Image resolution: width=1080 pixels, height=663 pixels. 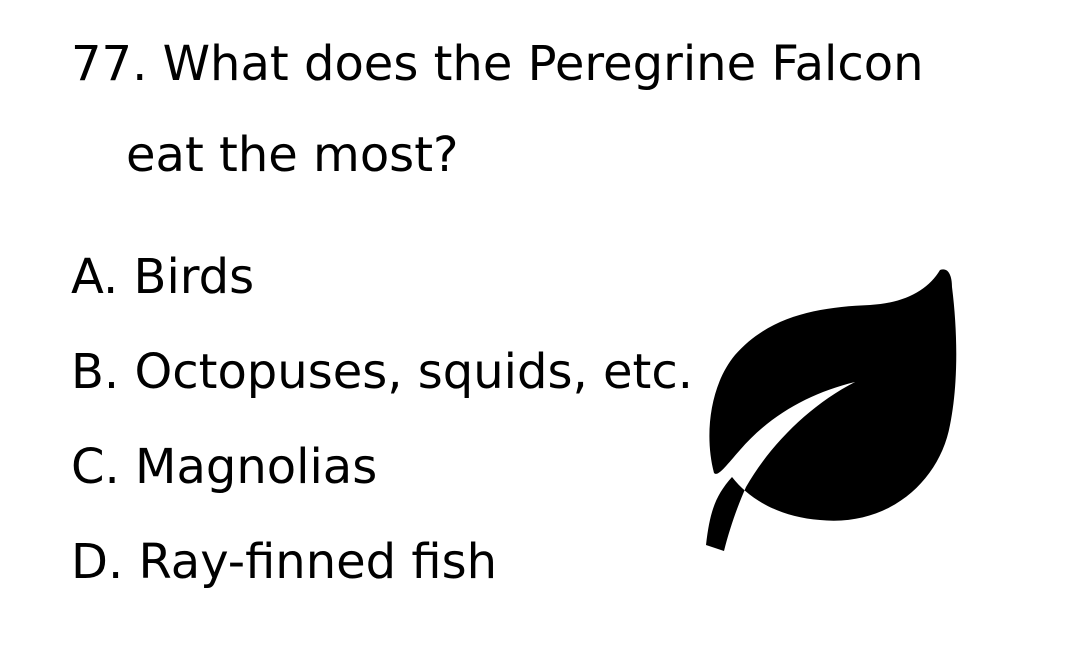 I want to click on option-b: B. Octopuses, squids, etc., so click(x=382, y=372).